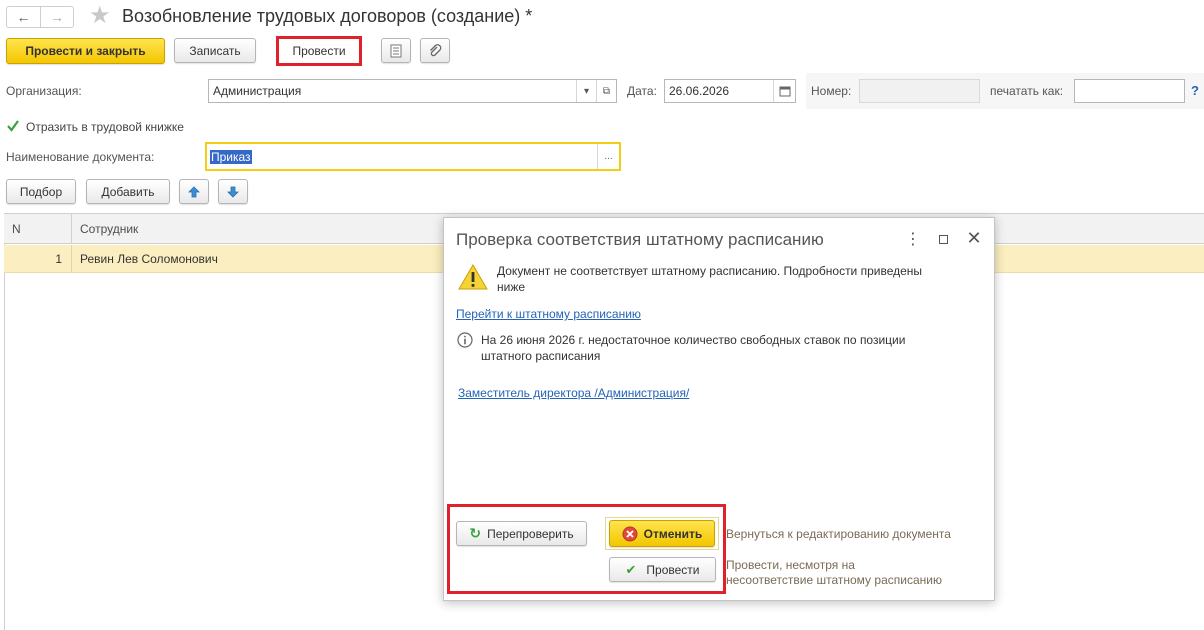 This screenshot has width=1204, height=630. I want to click on post-anyway-hint-line-1: Провести, несмотря на, so click(790, 565).